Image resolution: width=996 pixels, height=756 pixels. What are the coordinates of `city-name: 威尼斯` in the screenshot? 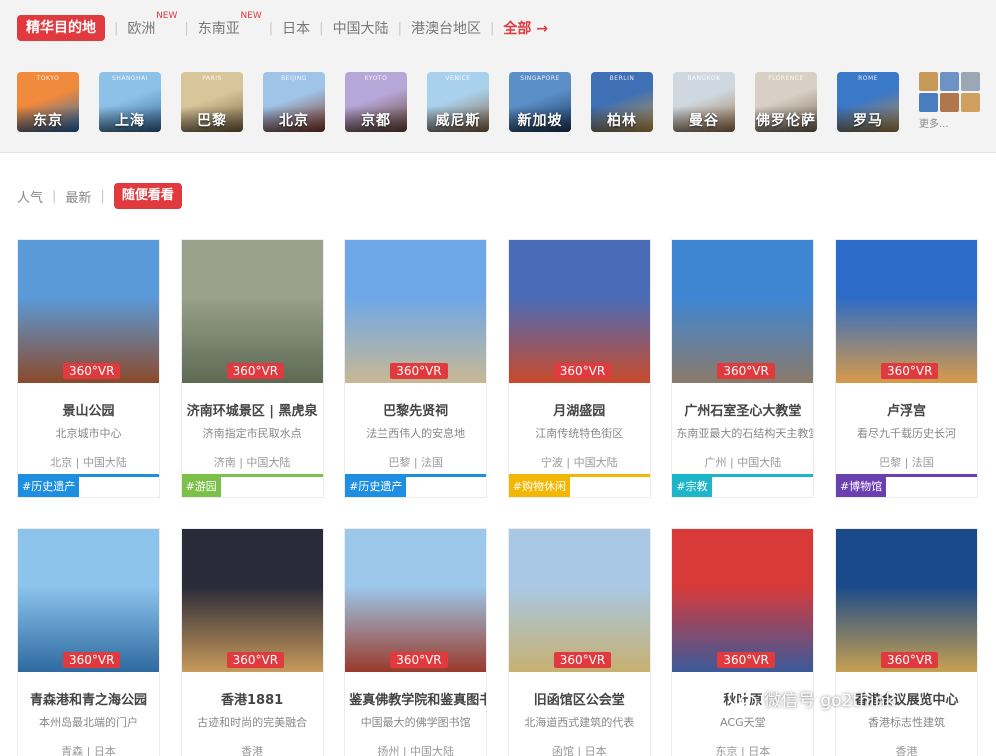 It's located at (458, 121).